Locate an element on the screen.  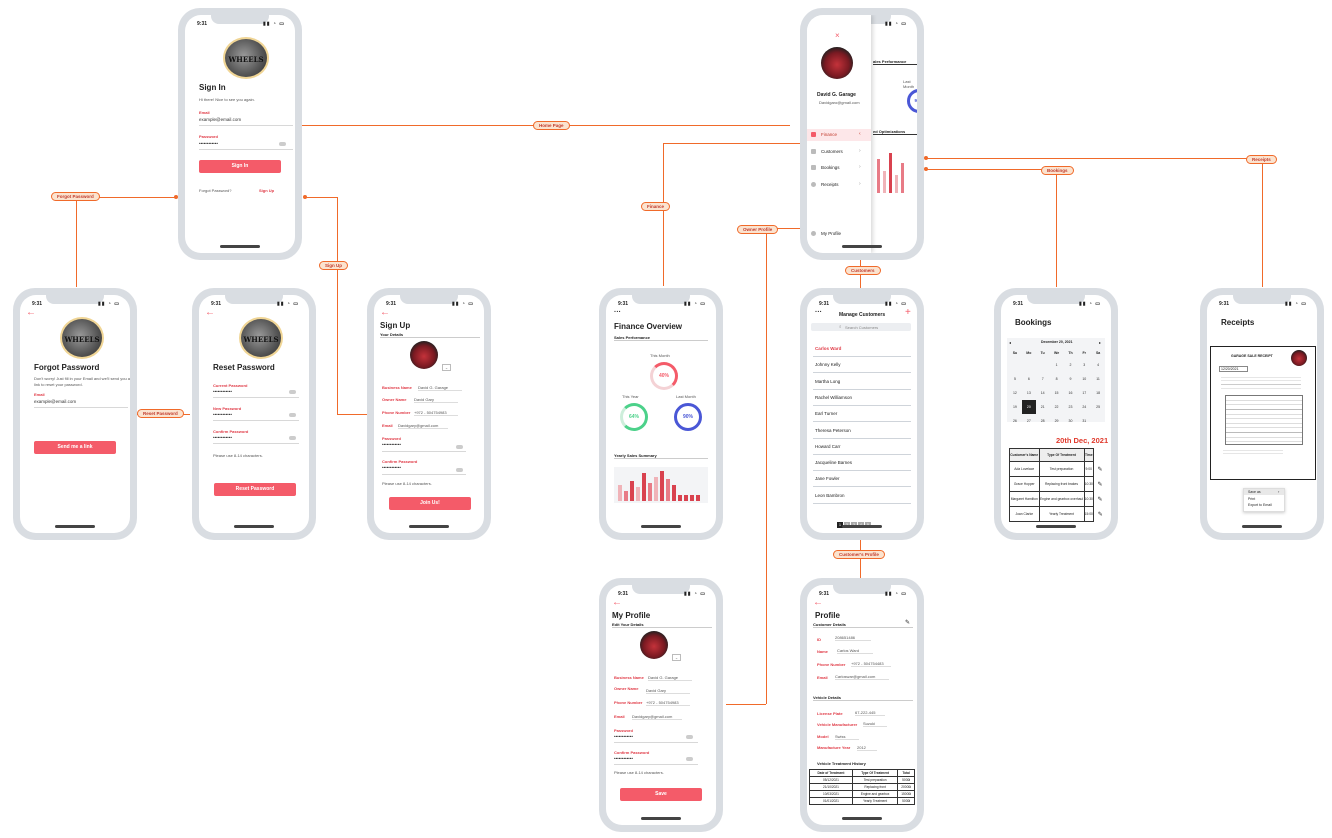
calendar-day: 28 is located at coordinates (1043, 421).